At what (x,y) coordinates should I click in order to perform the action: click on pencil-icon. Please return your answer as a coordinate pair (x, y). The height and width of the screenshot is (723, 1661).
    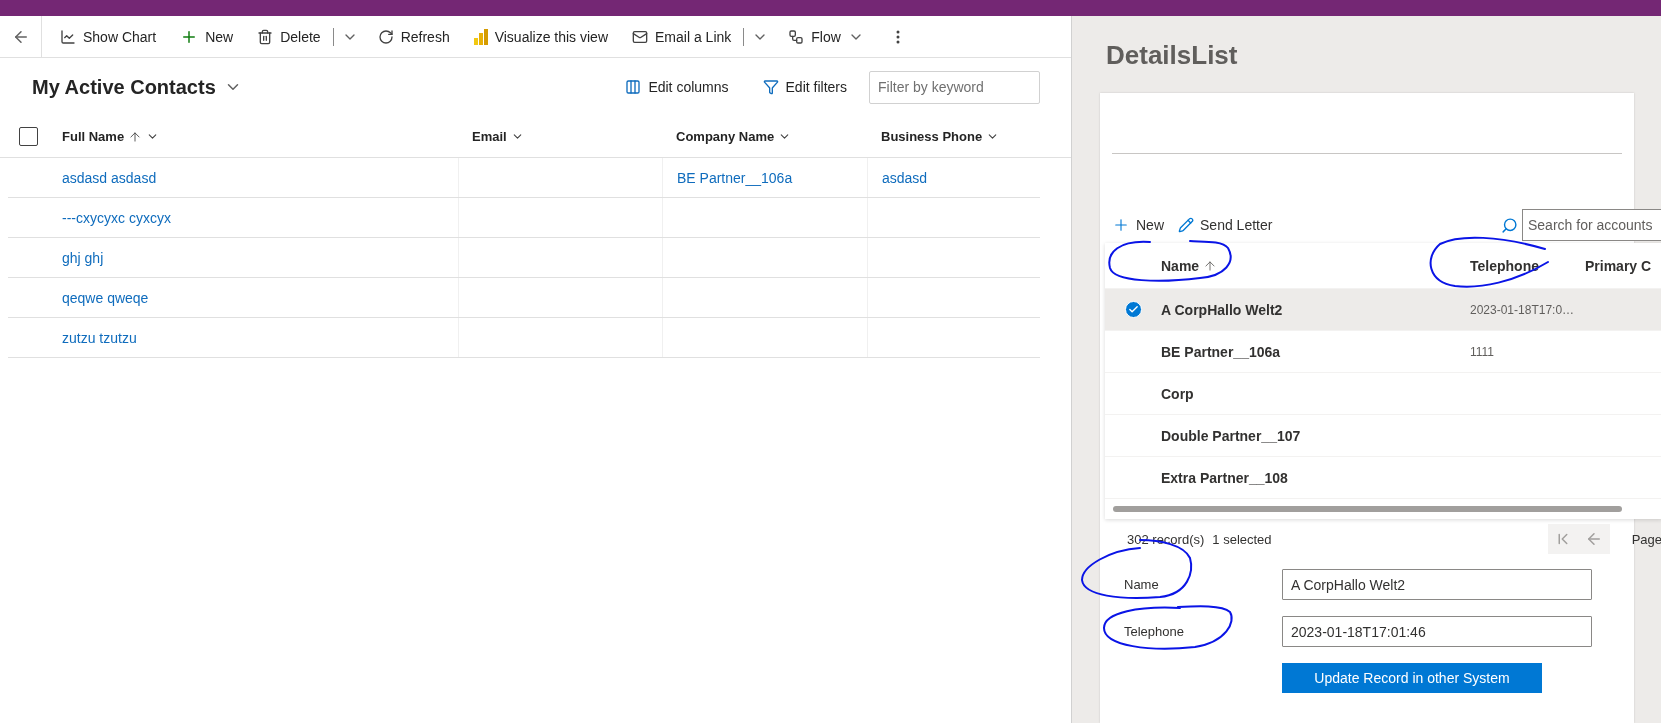
    Looking at the image, I should click on (1186, 225).